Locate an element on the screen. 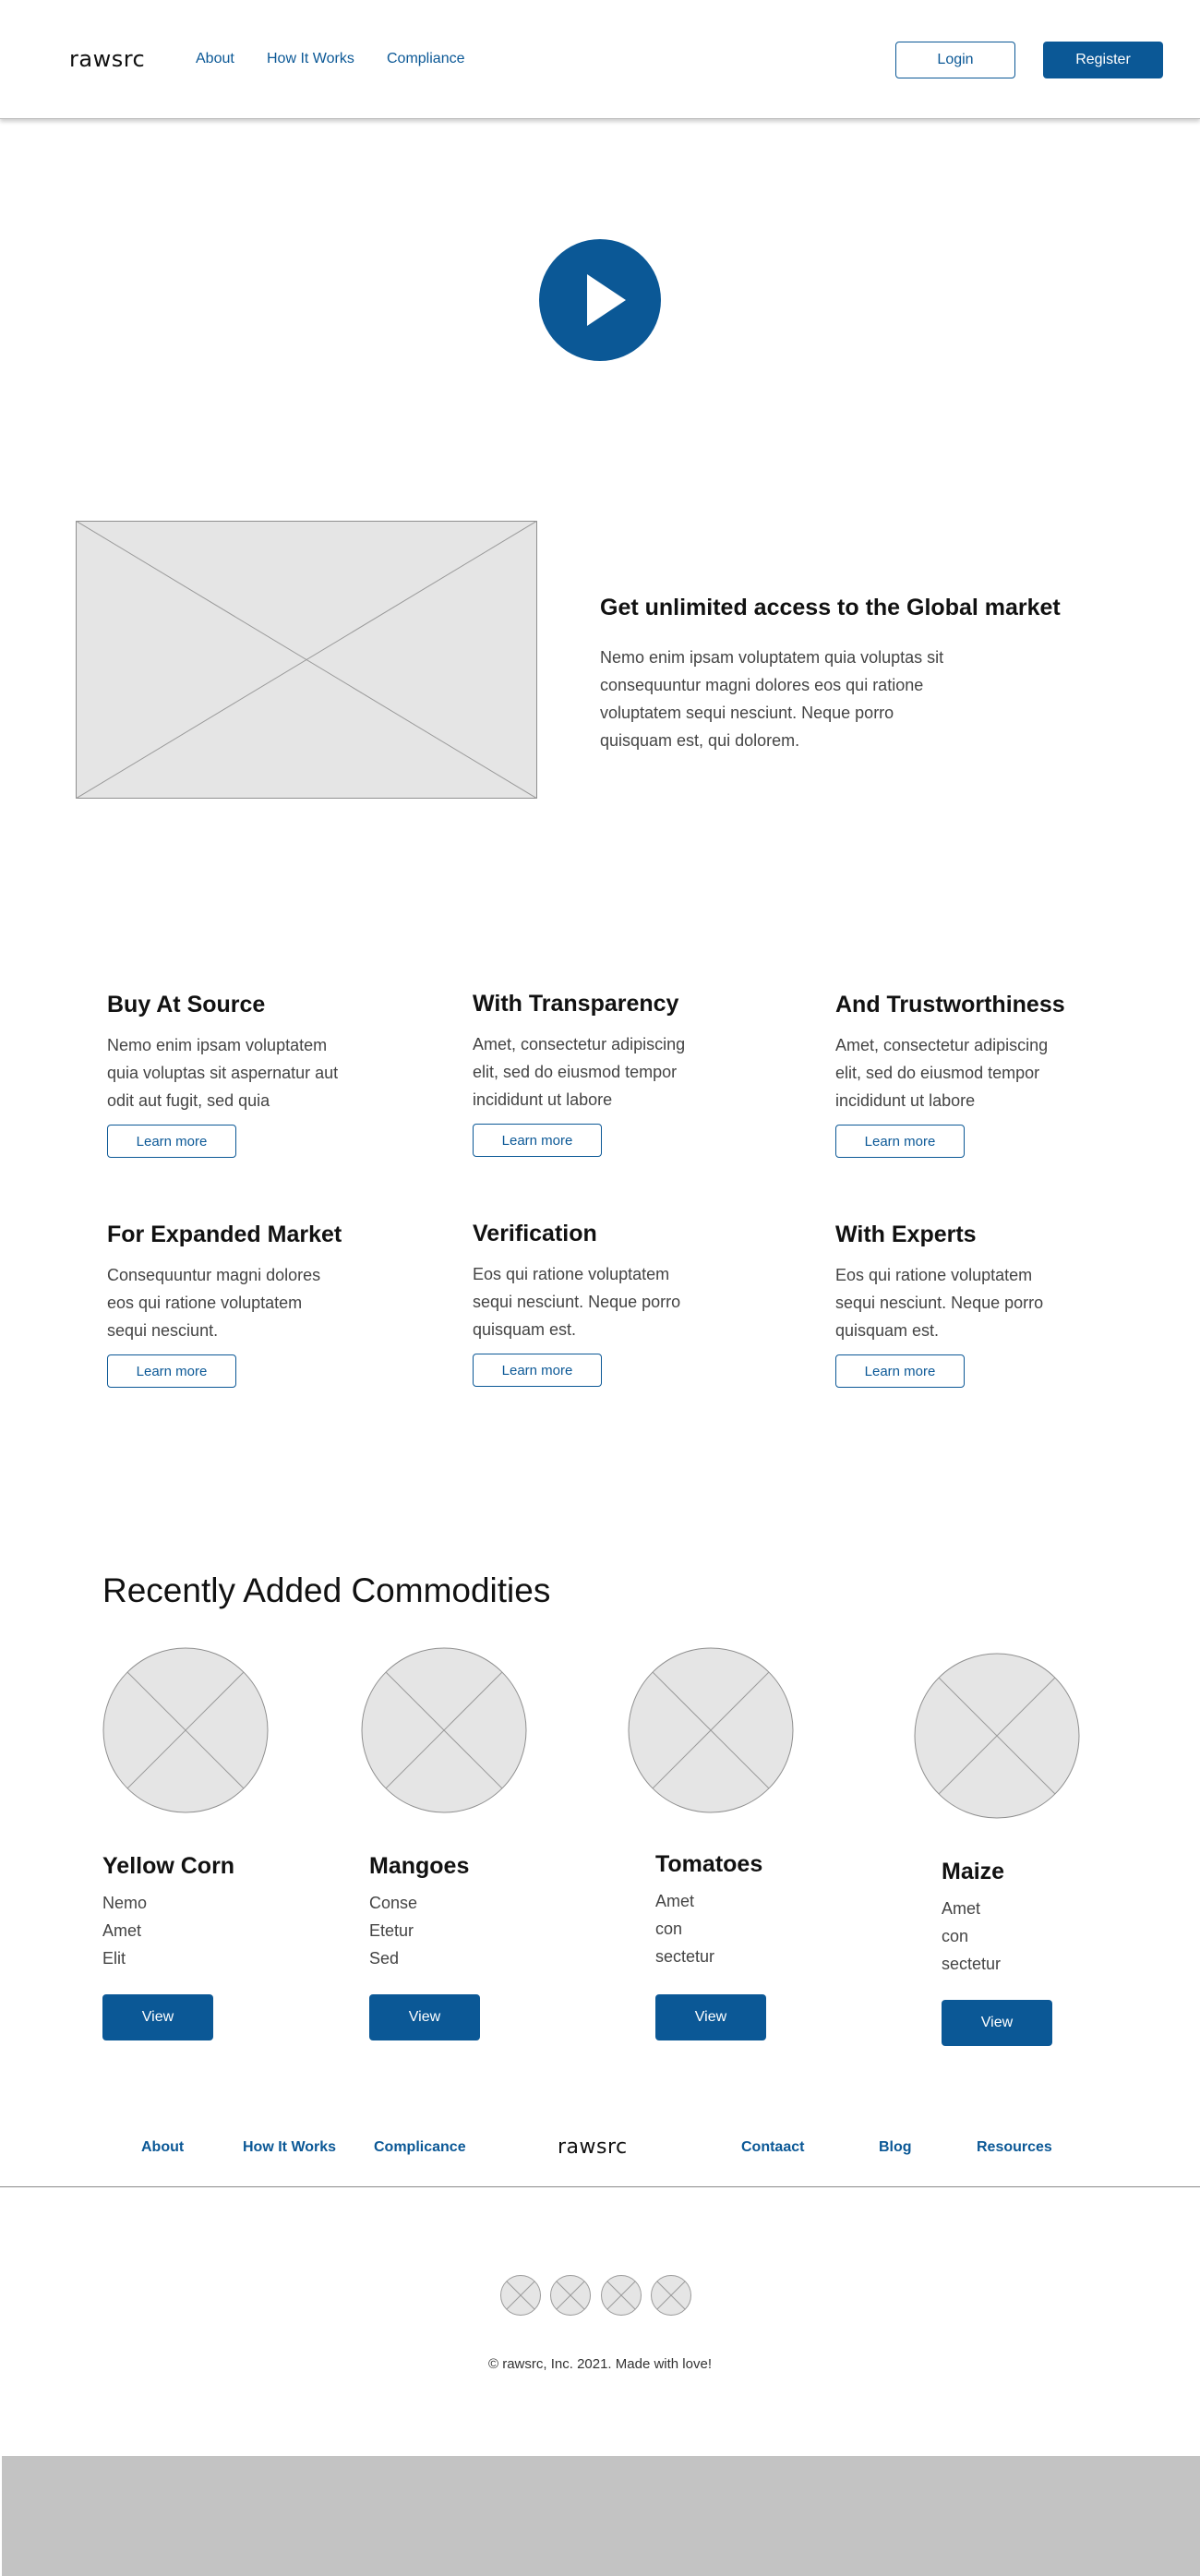 Image resolution: width=1200 pixels, height=2576 pixels. commodity-detail-line: Nemo is located at coordinates (125, 1903).